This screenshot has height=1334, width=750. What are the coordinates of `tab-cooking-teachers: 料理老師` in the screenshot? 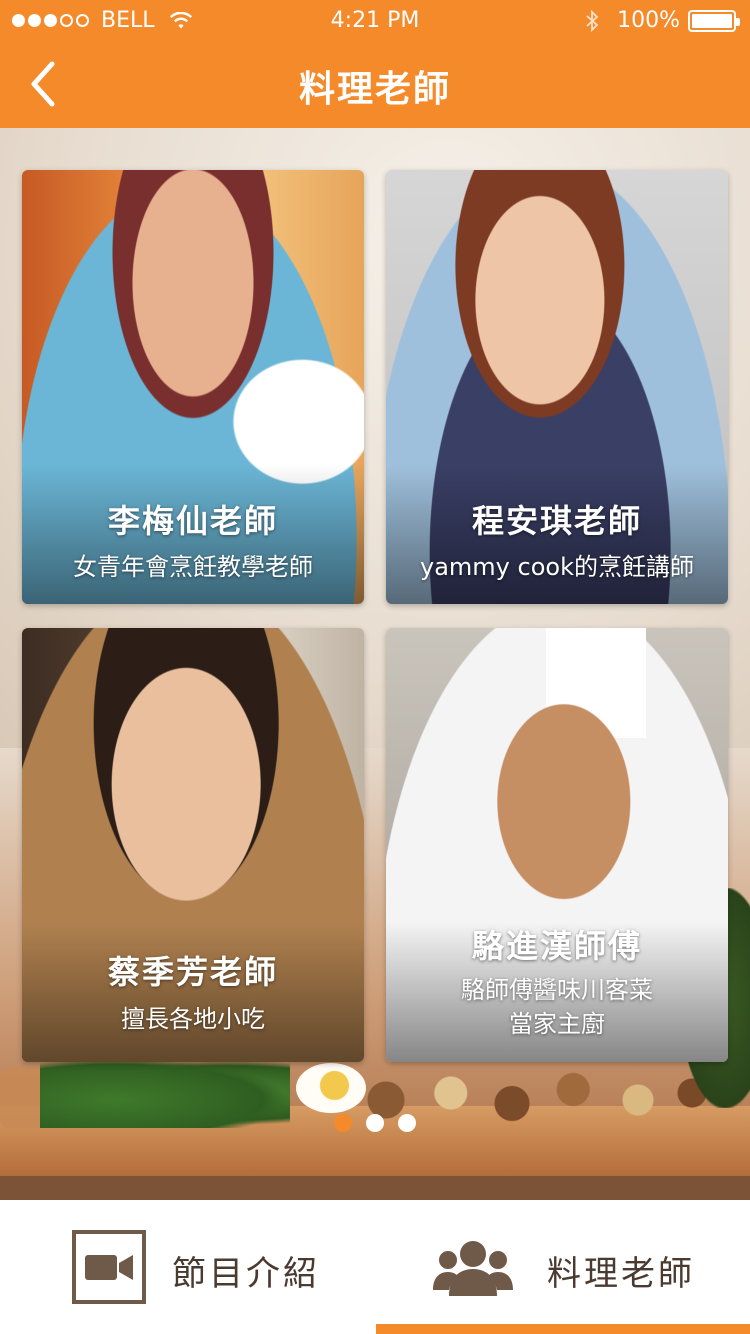 It's located at (562, 1267).